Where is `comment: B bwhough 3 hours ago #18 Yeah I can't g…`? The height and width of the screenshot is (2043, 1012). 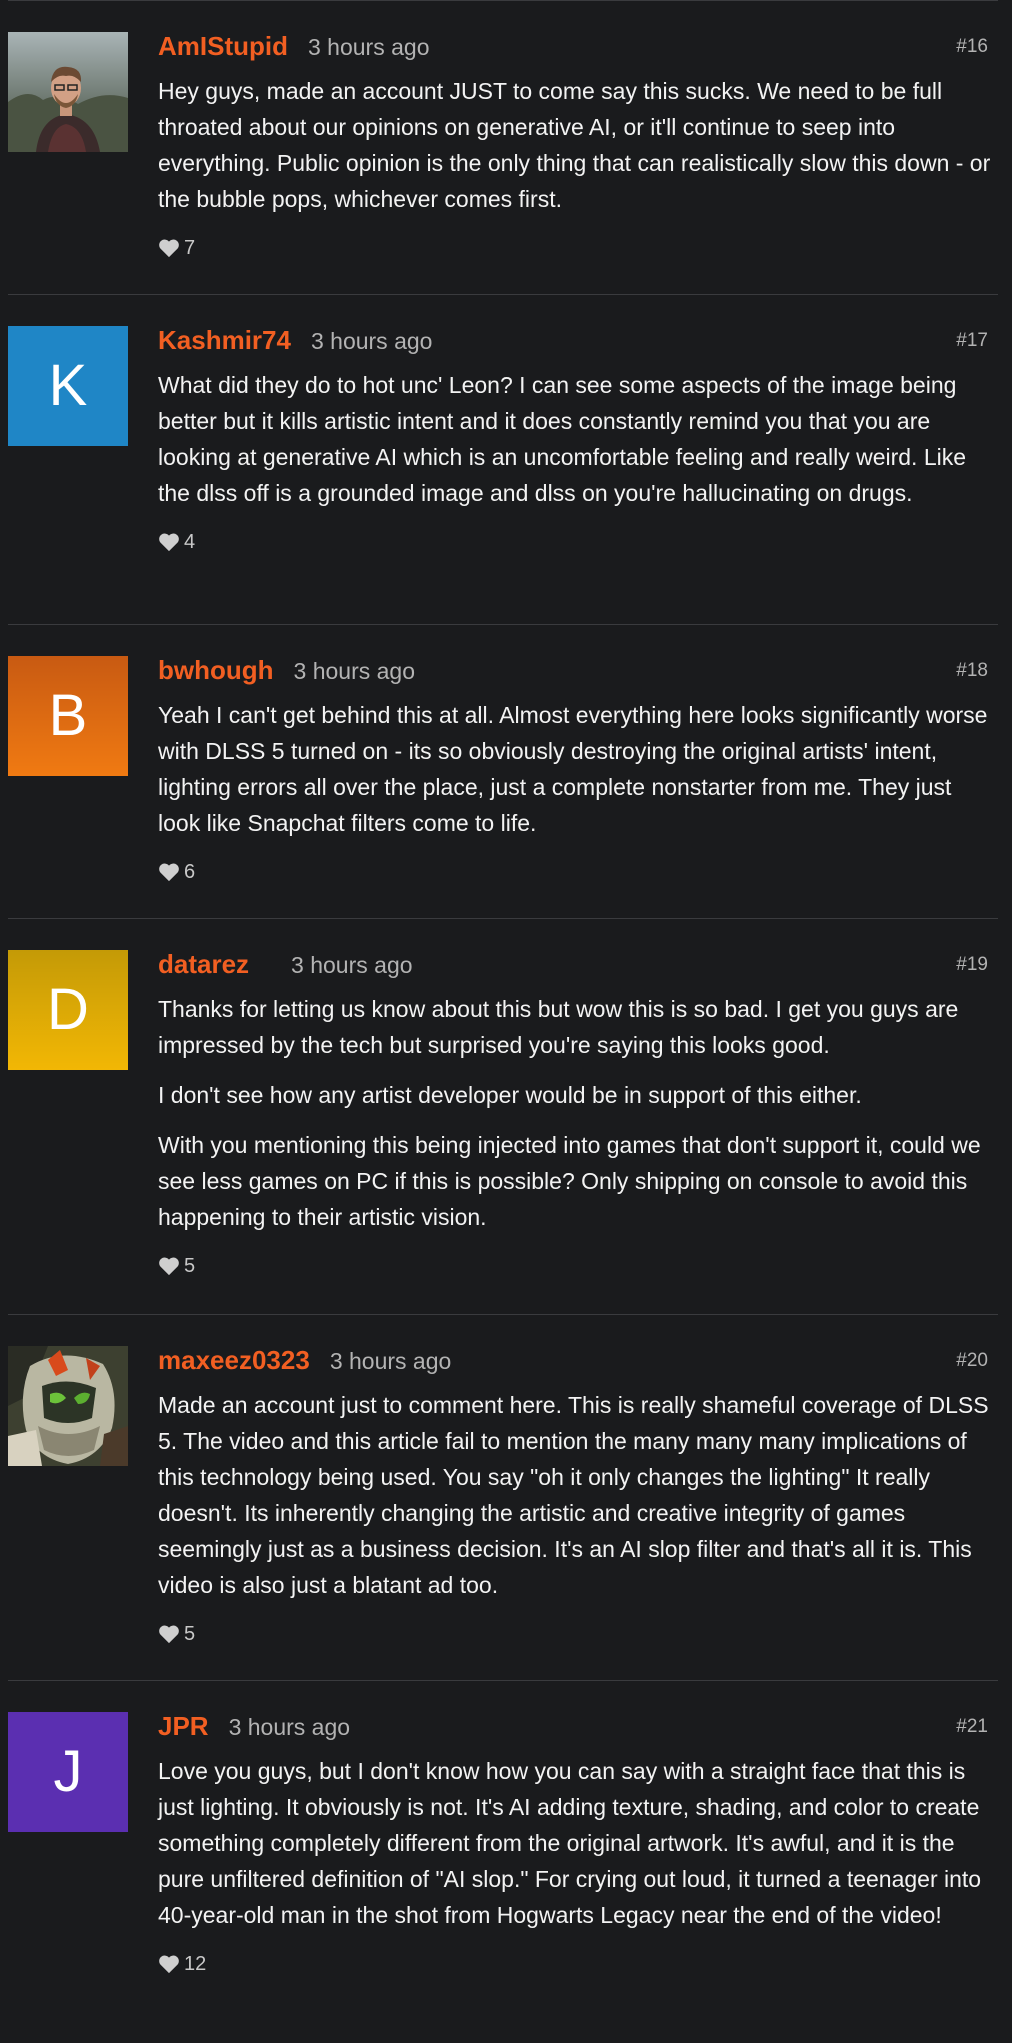
comment: B bwhough 3 hours ago #18 Yeah I can't g… is located at coordinates (503, 772).